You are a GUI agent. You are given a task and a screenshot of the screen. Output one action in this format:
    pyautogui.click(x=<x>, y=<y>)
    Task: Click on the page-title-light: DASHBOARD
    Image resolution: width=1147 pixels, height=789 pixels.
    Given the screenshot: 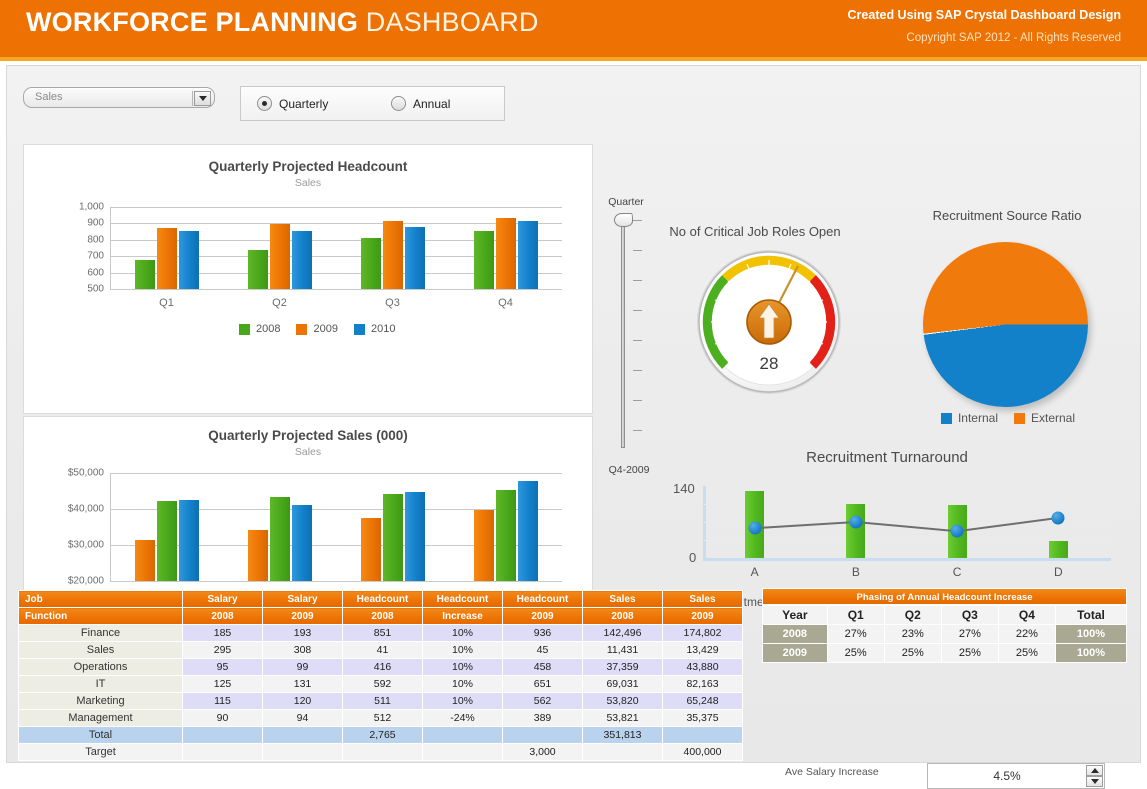 What is the action you would take?
    pyautogui.click(x=452, y=22)
    